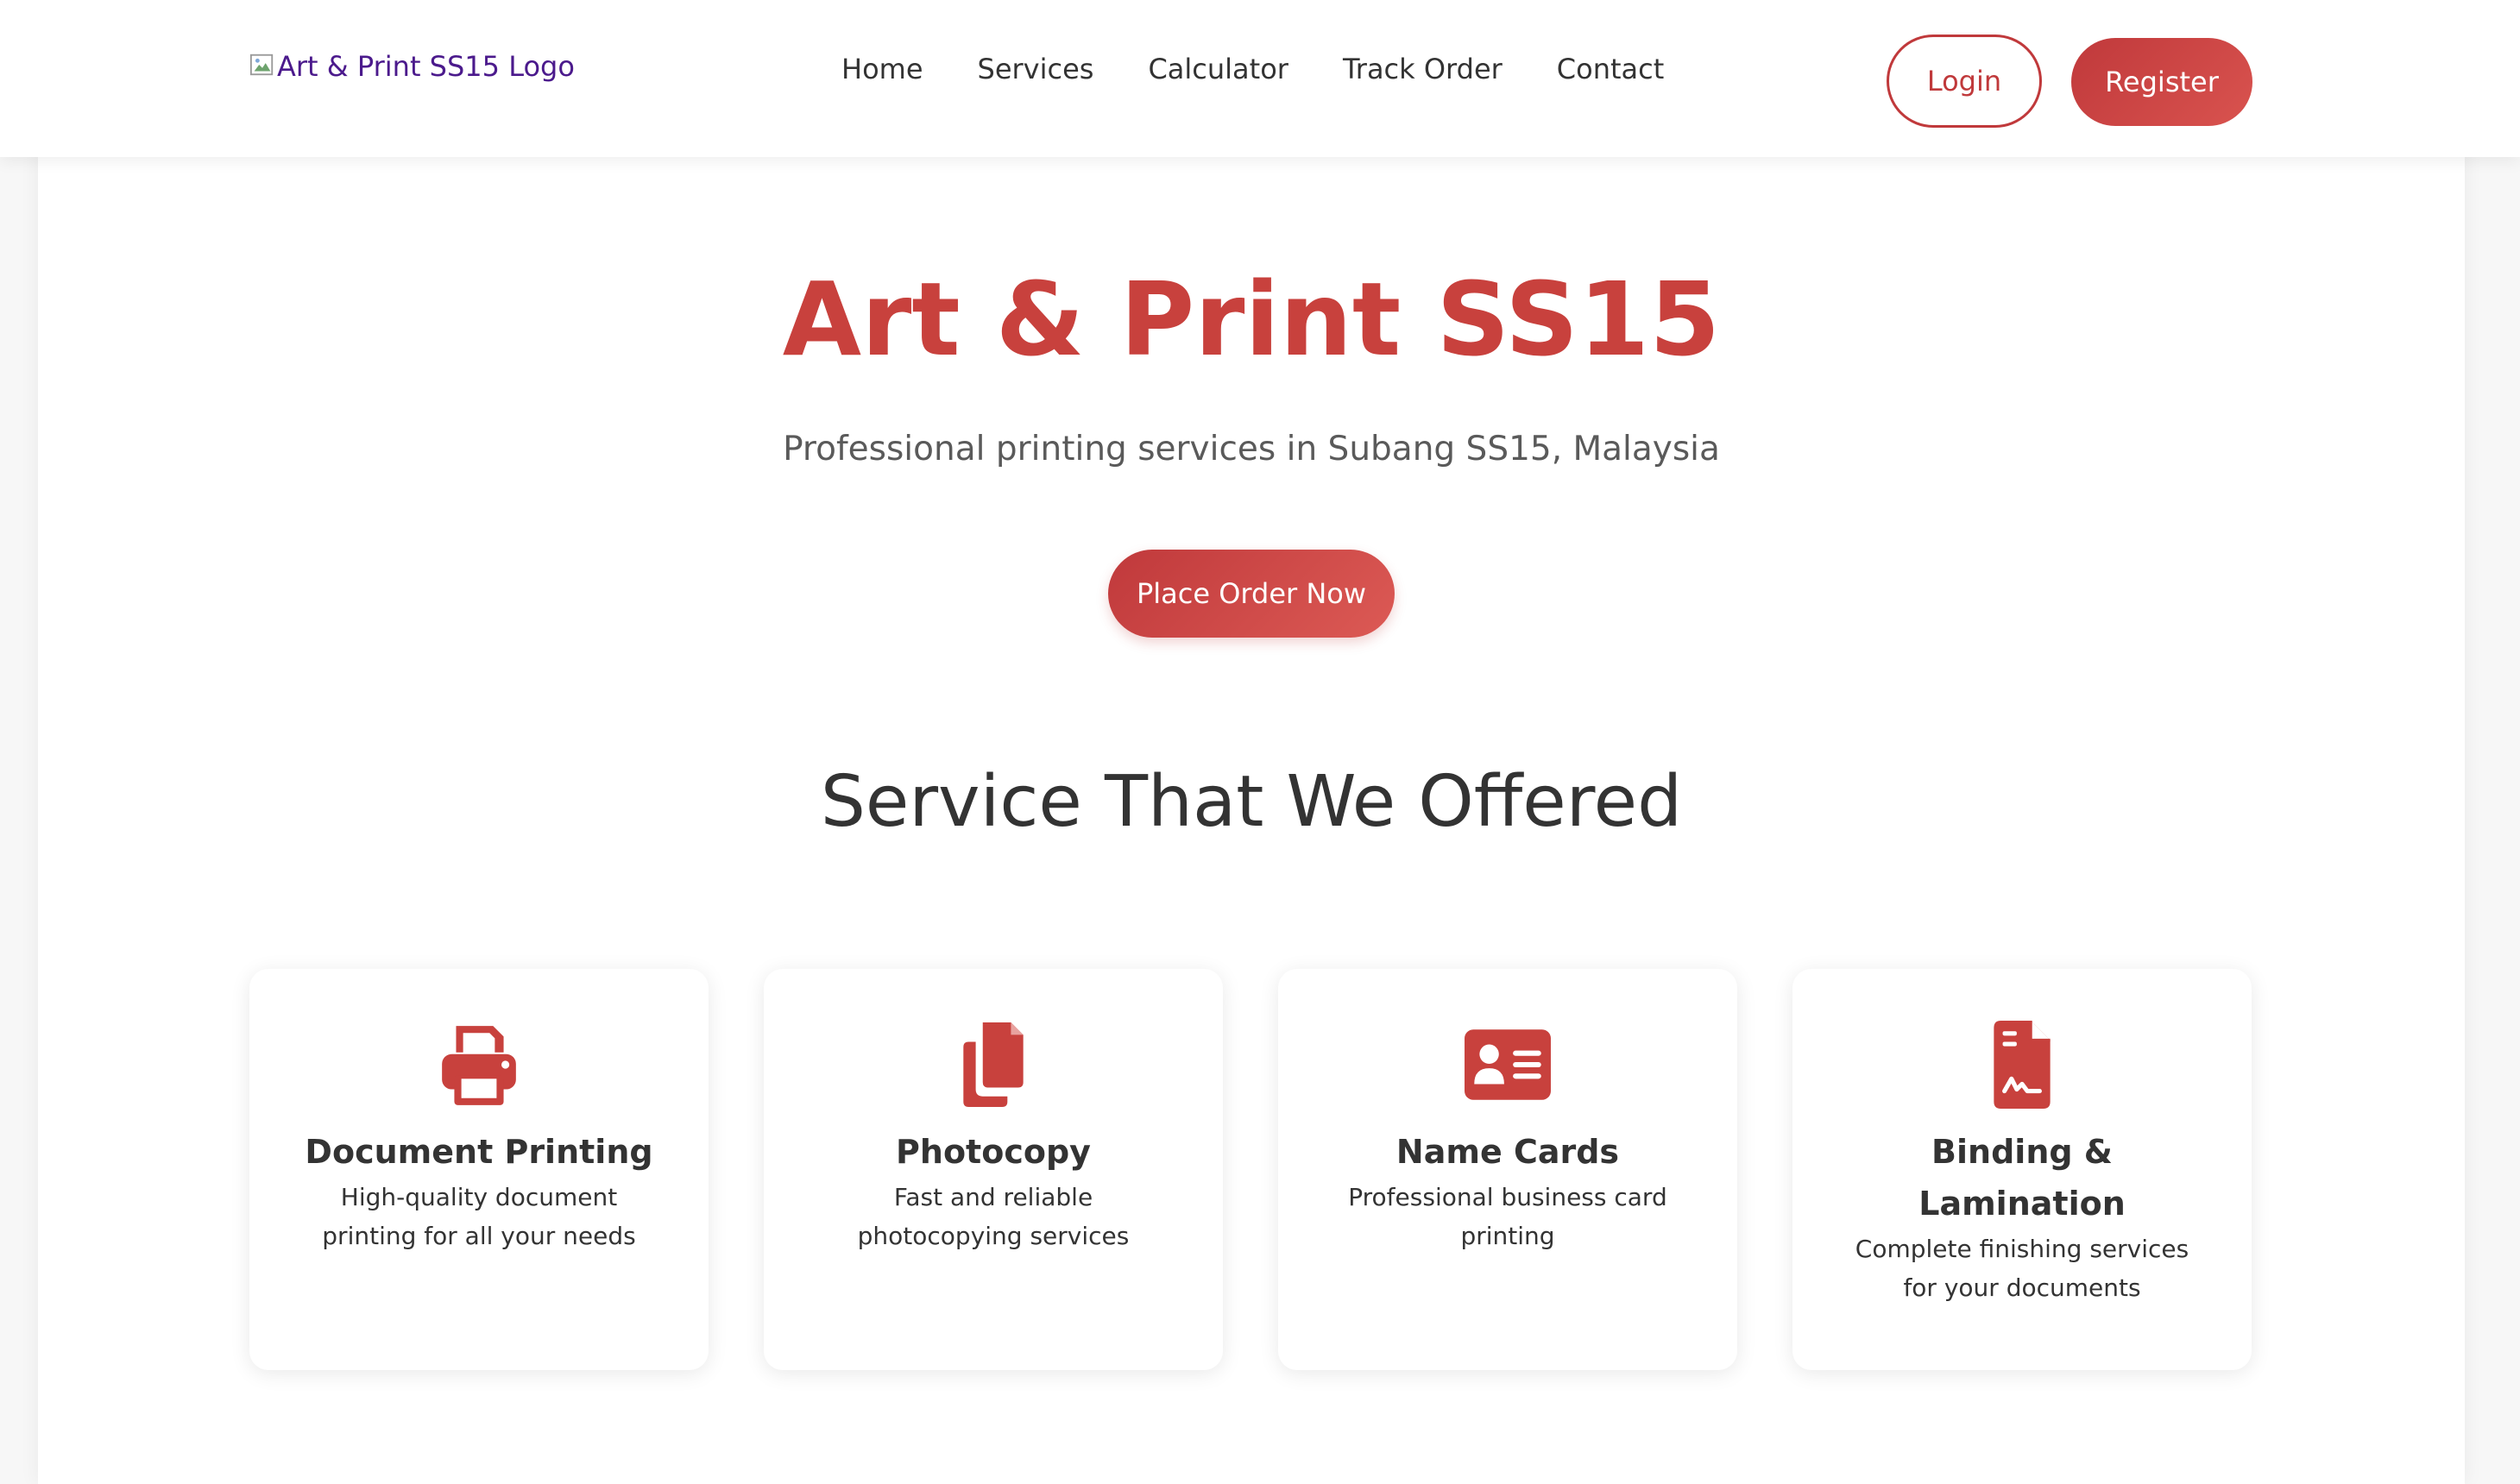  What do you see at coordinates (1508, 1152) in the screenshot?
I see `service-title: Name Cards` at bounding box center [1508, 1152].